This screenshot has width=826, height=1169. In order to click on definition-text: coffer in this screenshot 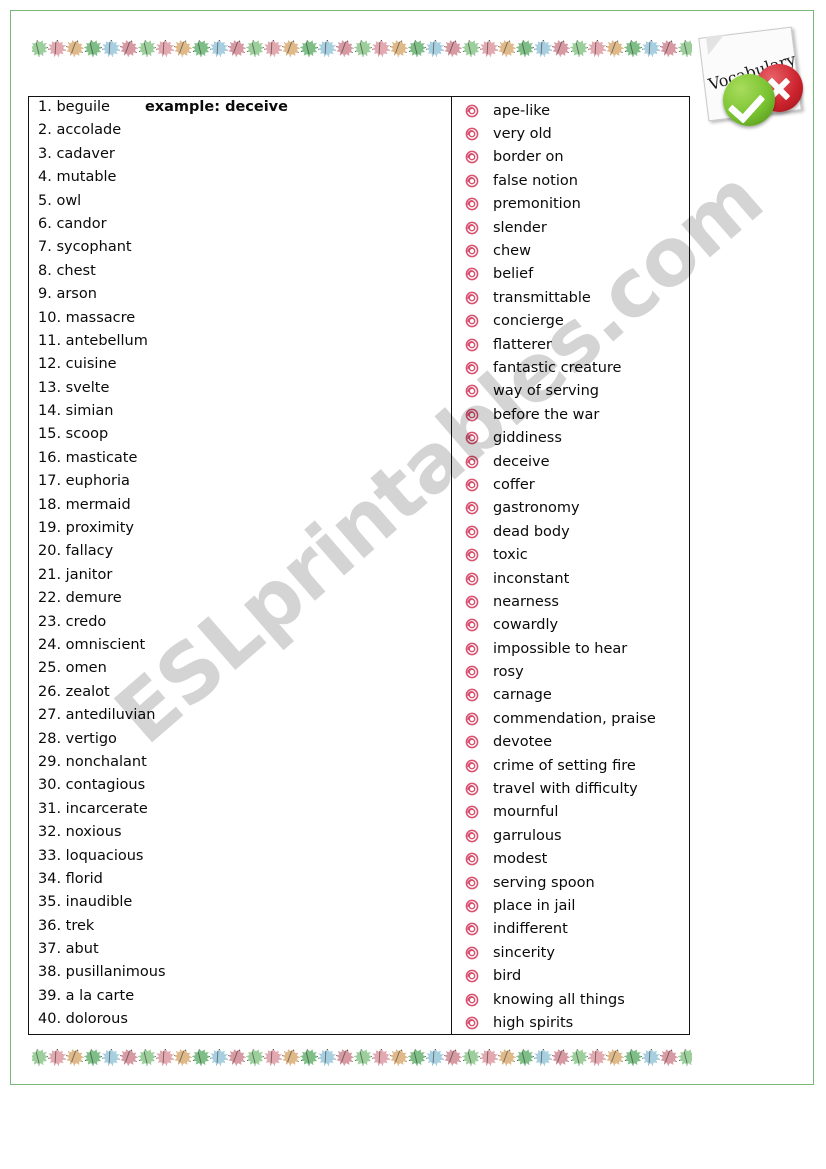, I will do `click(514, 484)`.